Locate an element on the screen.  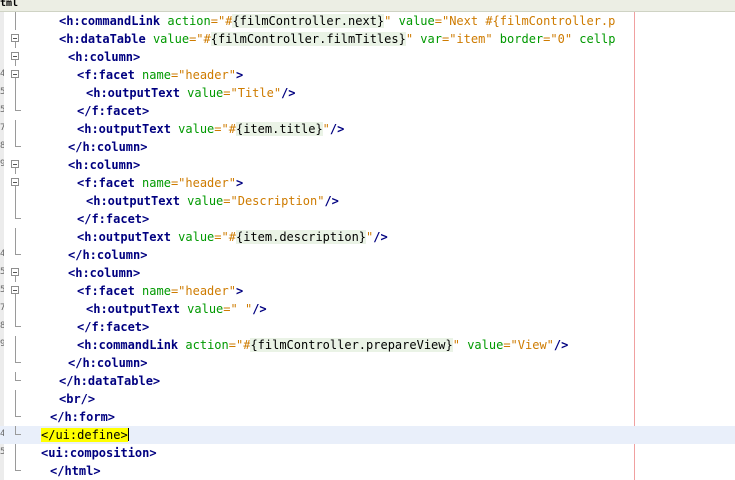
code-token: <h:dataTable is located at coordinates (102, 39).